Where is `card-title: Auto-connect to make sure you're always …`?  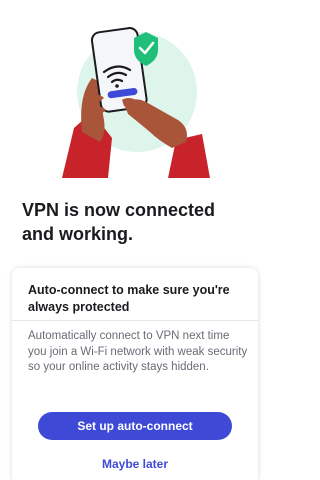
card-title: Auto-connect to make sure you're always … is located at coordinates (129, 298).